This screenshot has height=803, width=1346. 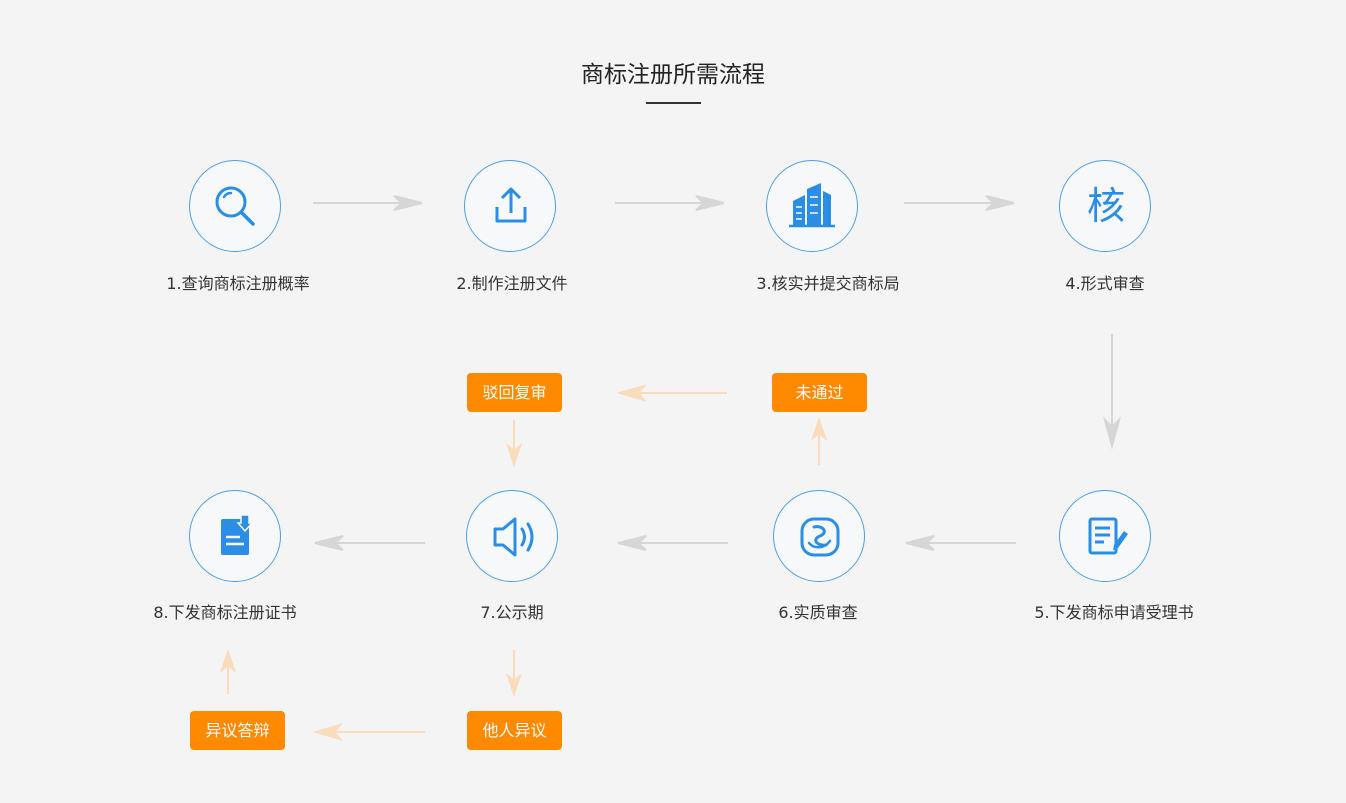 What do you see at coordinates (514, 730) in the screenshot?
I see `tag-objection: 他人异议` at bounding box center [514, 730].